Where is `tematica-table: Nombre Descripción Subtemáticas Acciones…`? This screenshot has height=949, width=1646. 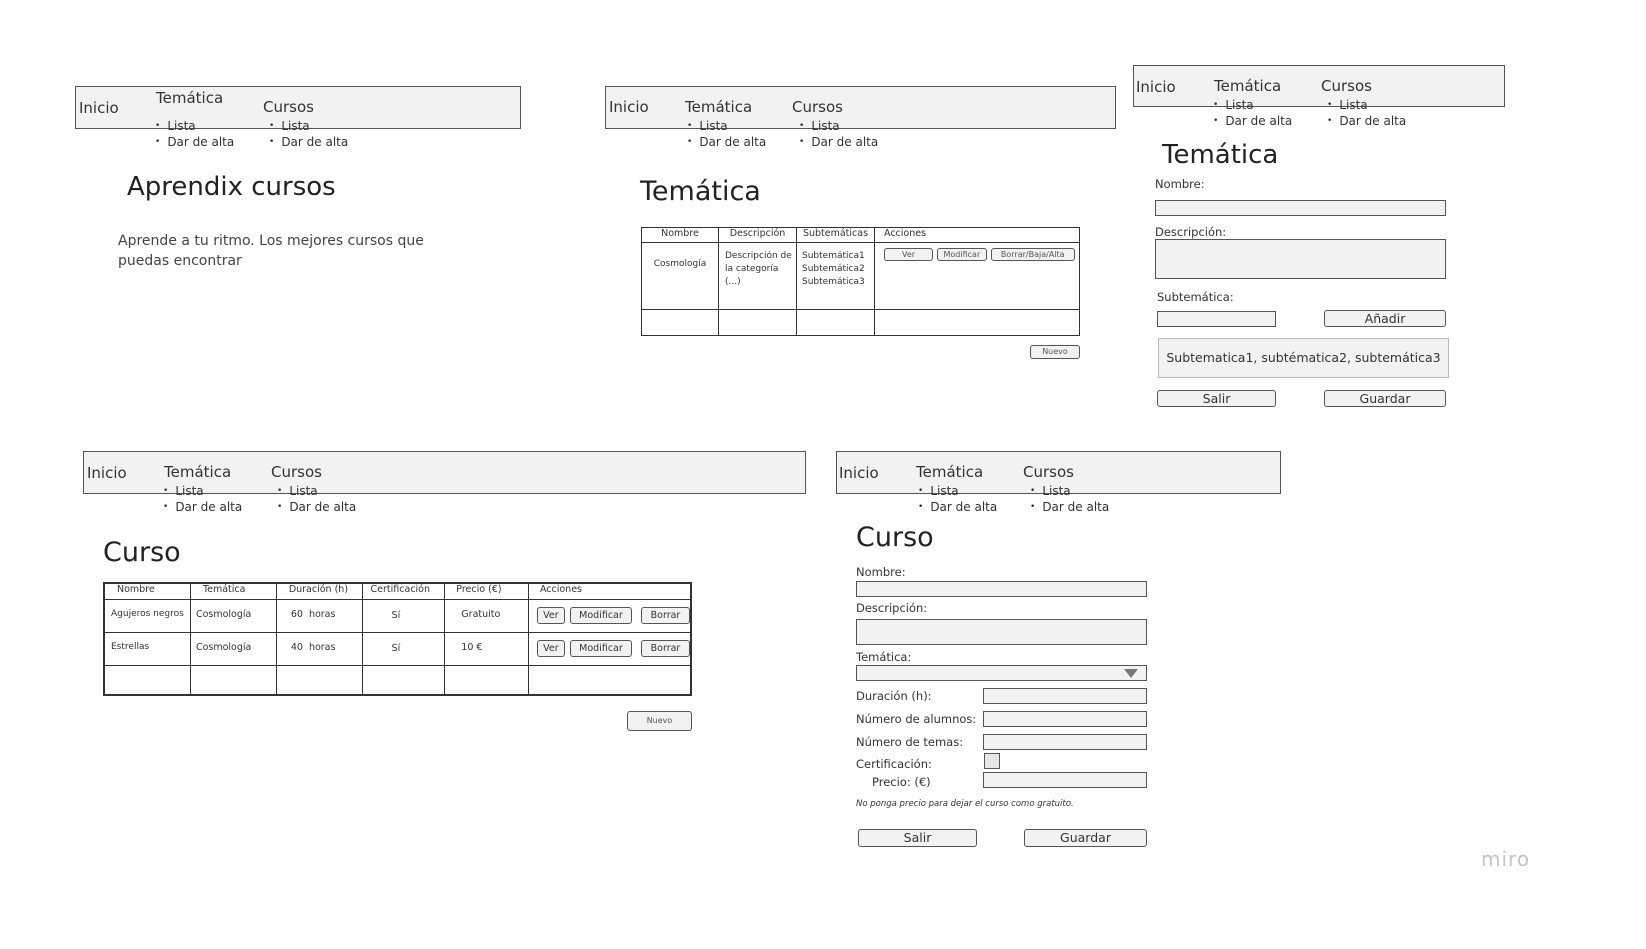
tematica-table: Nombre Descripción Subtemáticas Acciones… is located at coordinates (860, 281).